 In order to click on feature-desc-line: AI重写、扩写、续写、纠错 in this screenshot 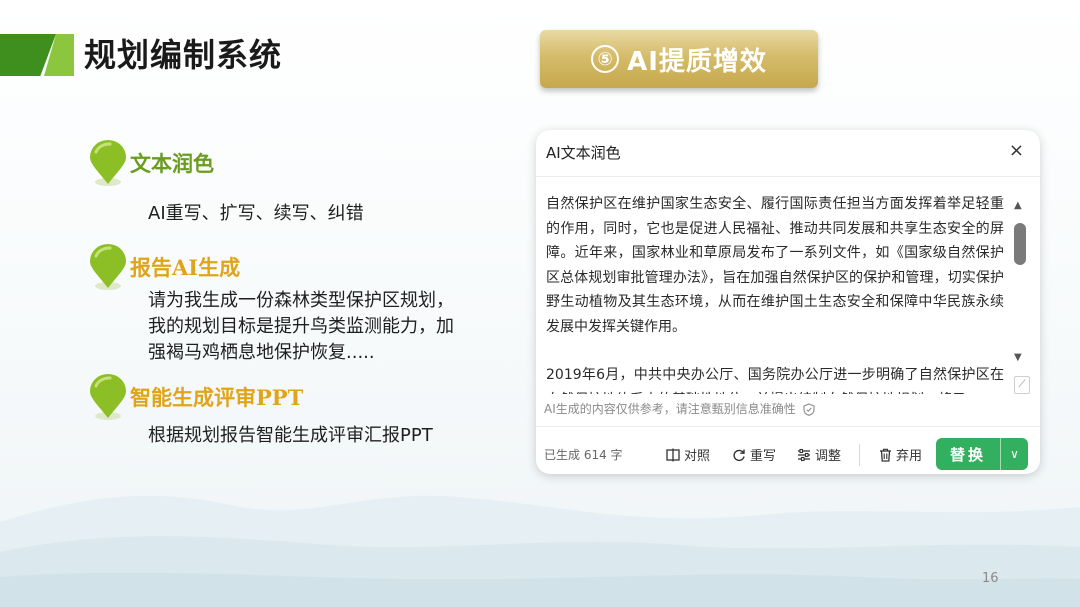, I will do `click(256, 213)`.